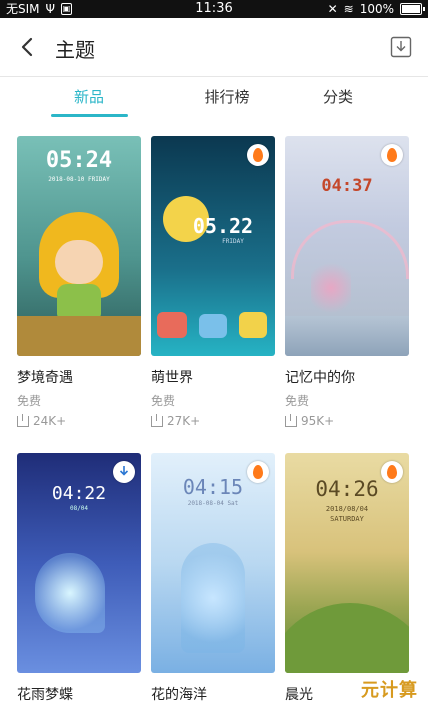 The image size is (428, 707). Describe the element at coordinates (347, 246) in the screenshot. I see `theme-thumbnail: 04:37` at that location.